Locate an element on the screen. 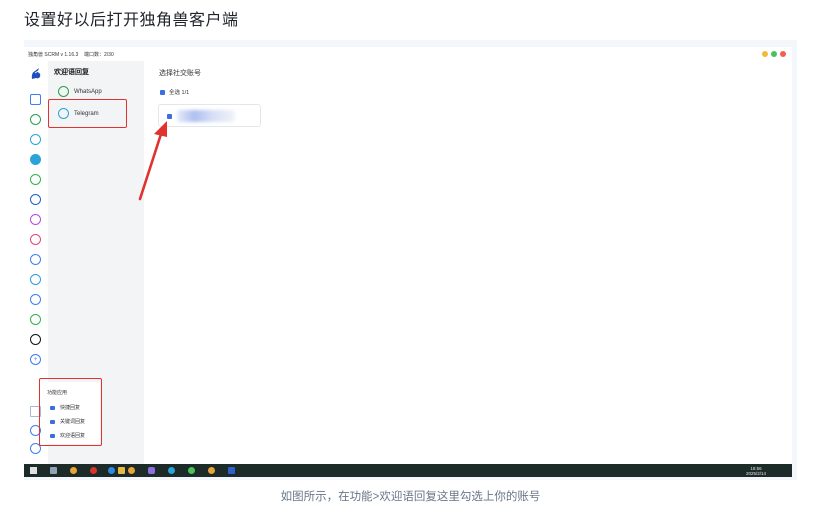  app-icon is located at coordinates (151, 470).